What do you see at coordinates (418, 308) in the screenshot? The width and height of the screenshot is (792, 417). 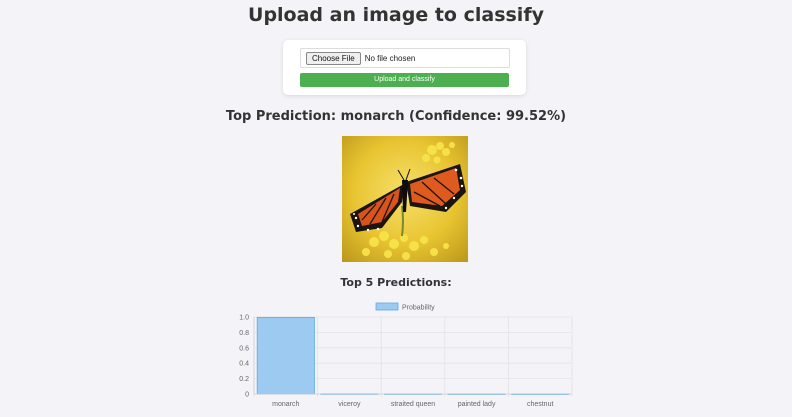 I see `legend-label: Probability` at bounding box center [418, 308].